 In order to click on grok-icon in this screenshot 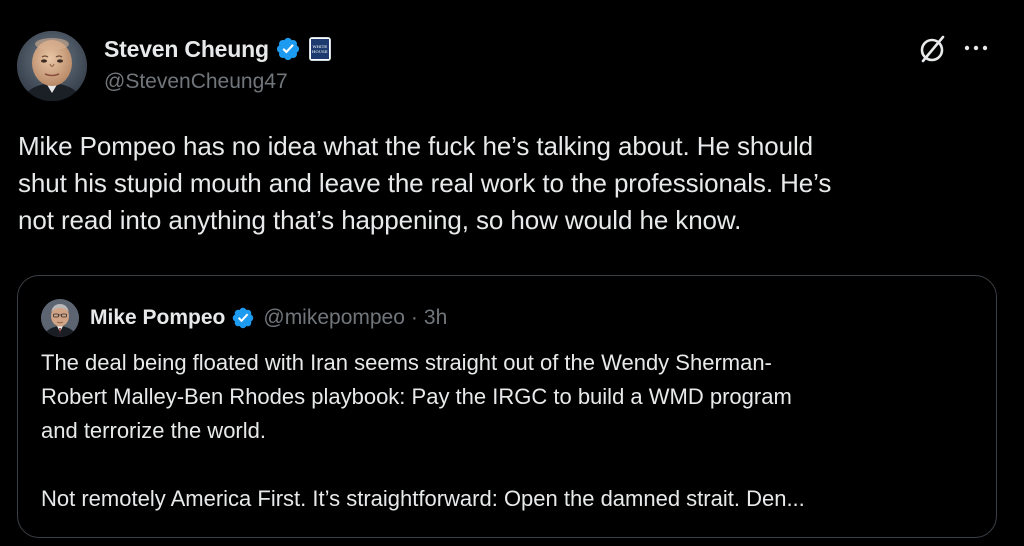, I will do `click(933, 49)`.